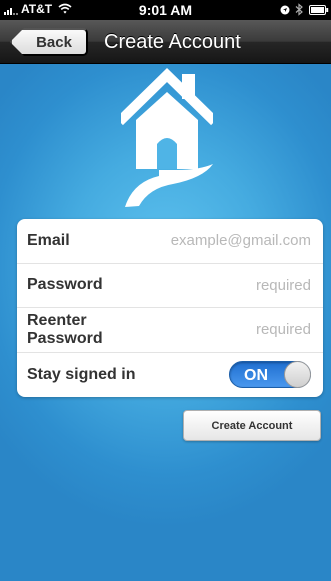 This screenshot has width=331, height=581. I want to click on stay-signed-in-label: Stay signed in, so click(81, 374).